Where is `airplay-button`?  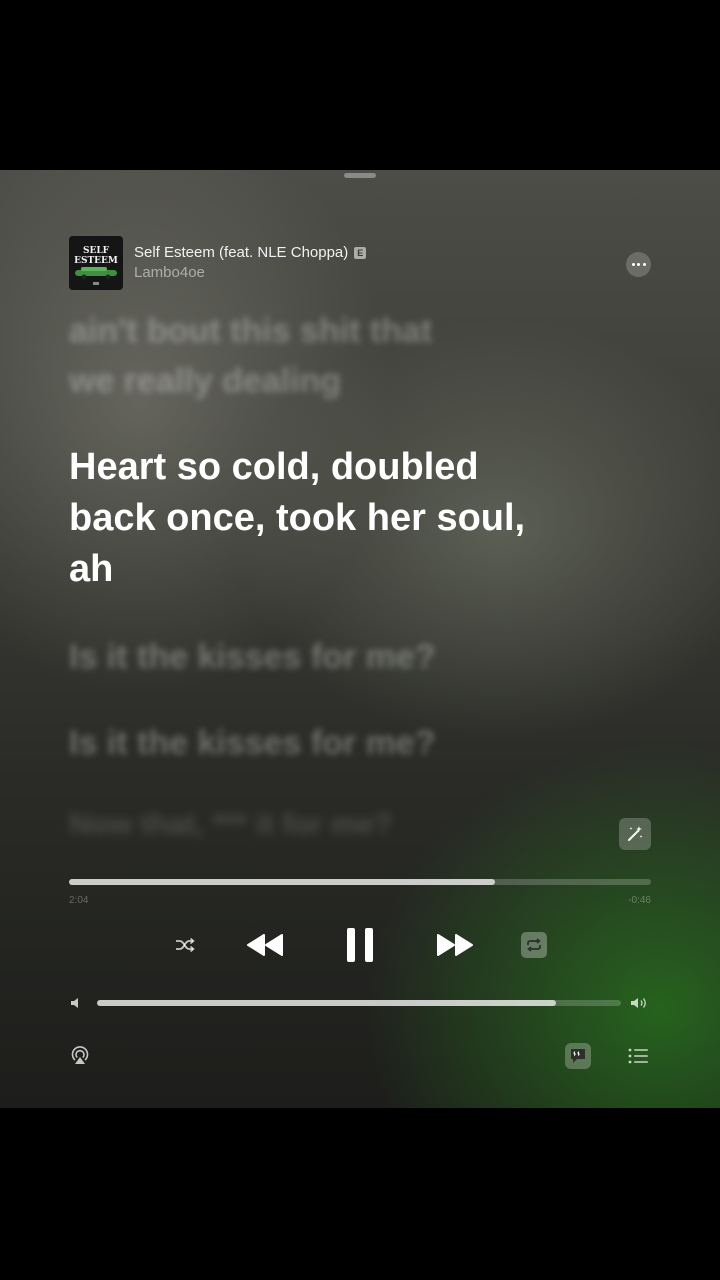 airplay-button is located at coordinates (80, 1055).